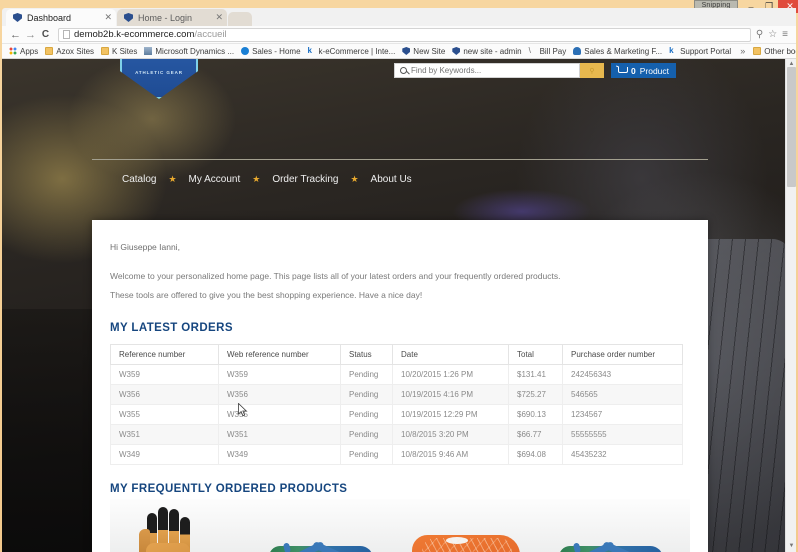  Describe the element at coordinates (643, 70) in the screenshot. I see `cart-button: 0 Product` at that location.